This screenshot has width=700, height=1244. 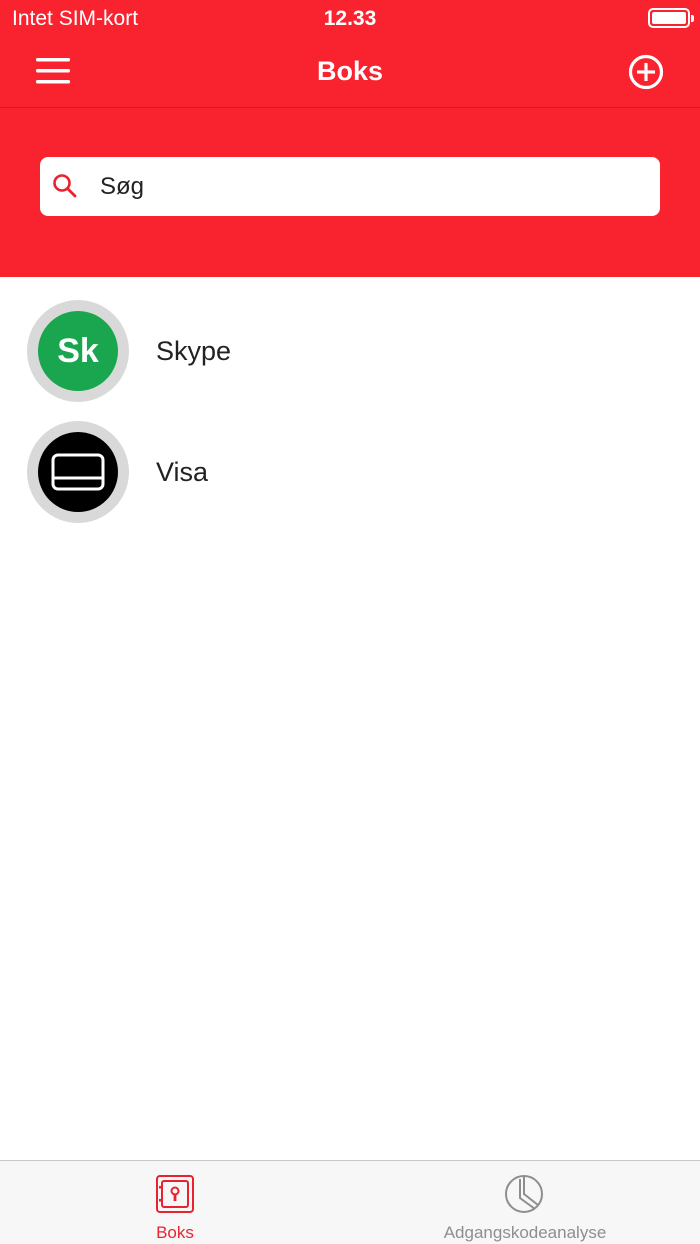 I want to click on tab-bar: Boks Adgangskodeanalyse, so click(x=350, y=1202).